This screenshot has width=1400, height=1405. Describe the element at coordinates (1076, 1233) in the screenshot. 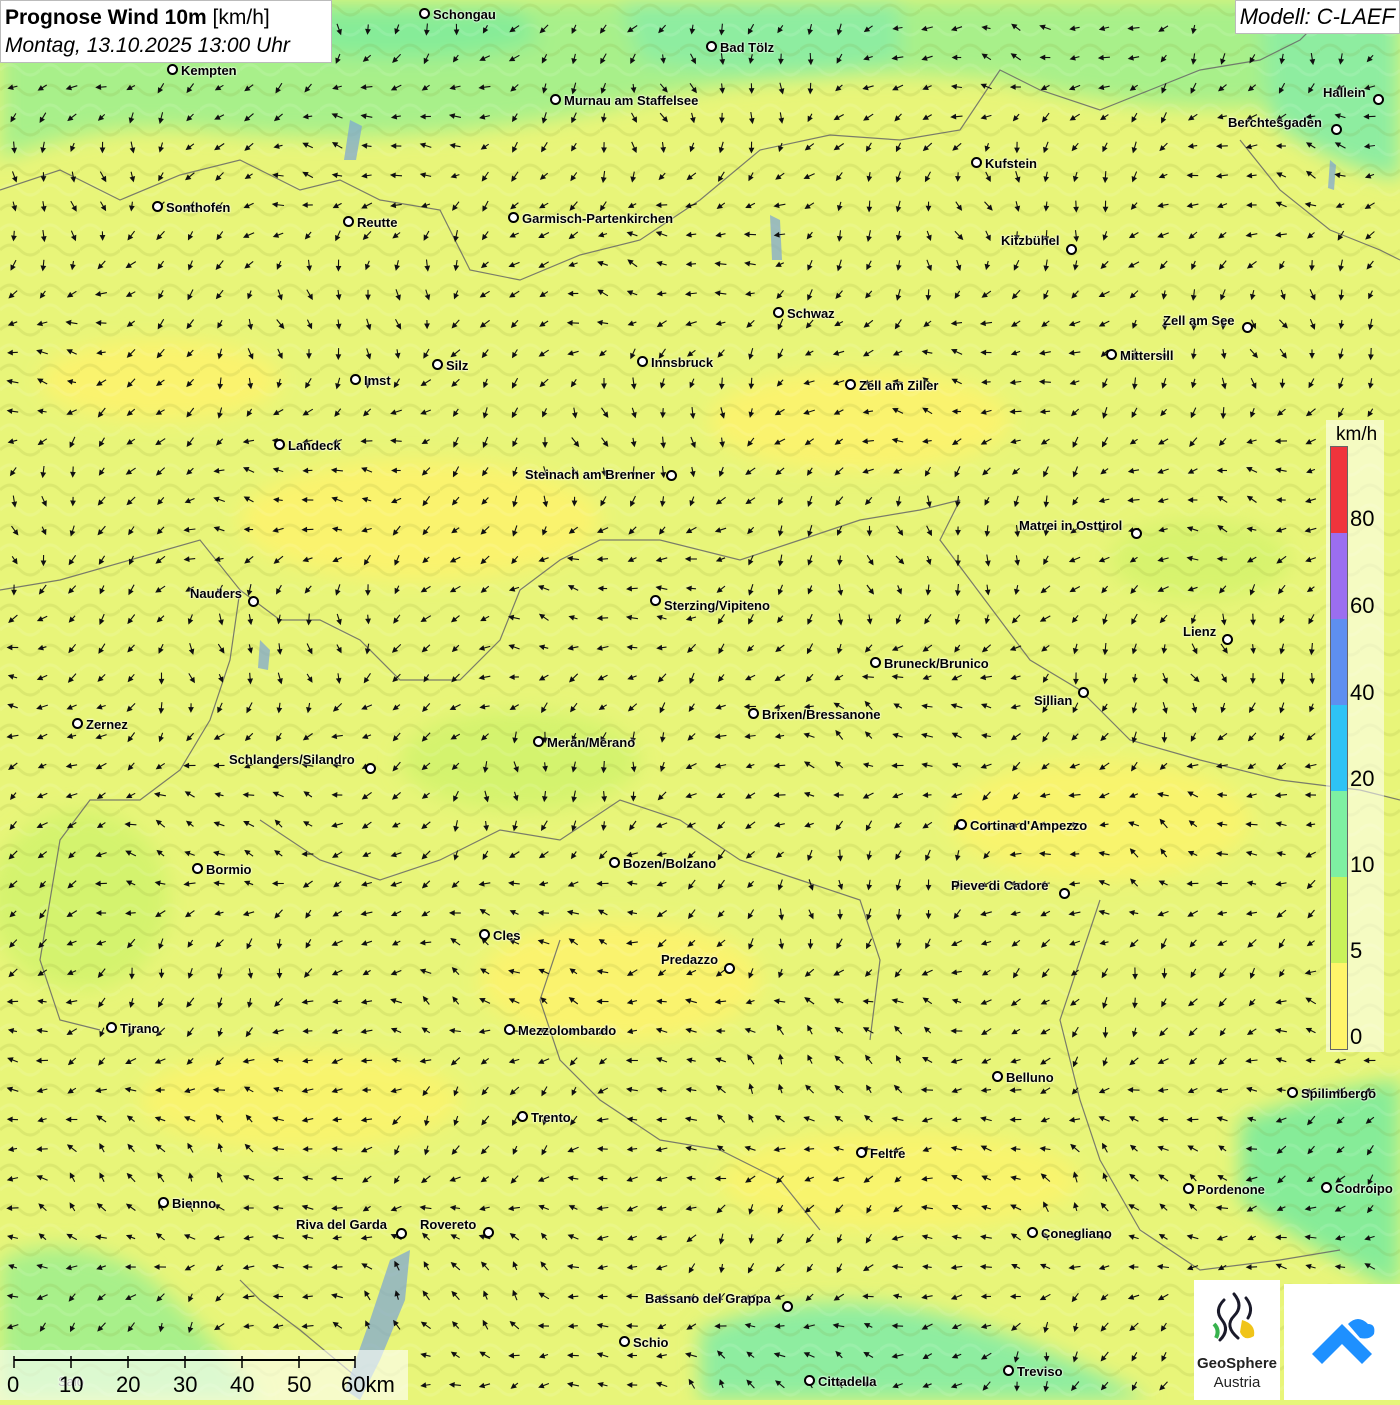

I see `city-label: Conegliano` at that location.